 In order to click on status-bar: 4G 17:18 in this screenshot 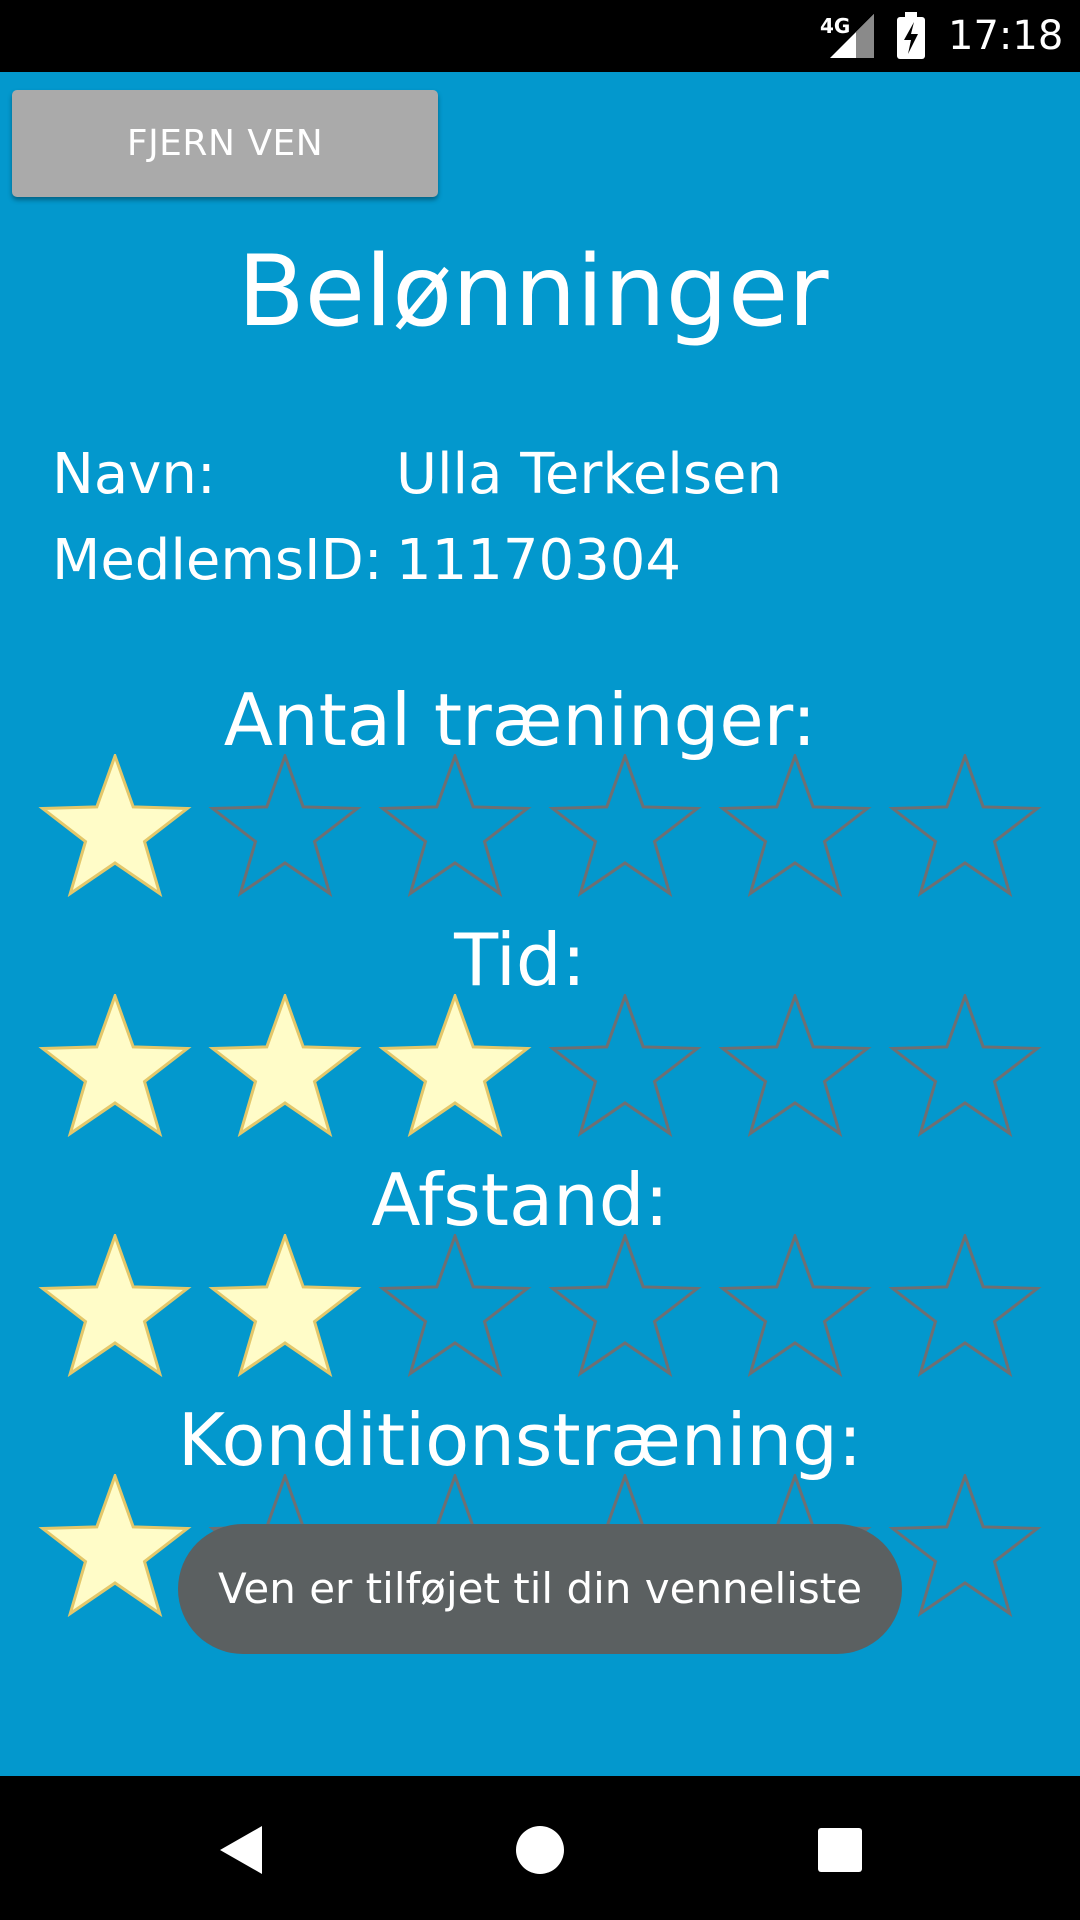, I will do `click(540, 36)`.